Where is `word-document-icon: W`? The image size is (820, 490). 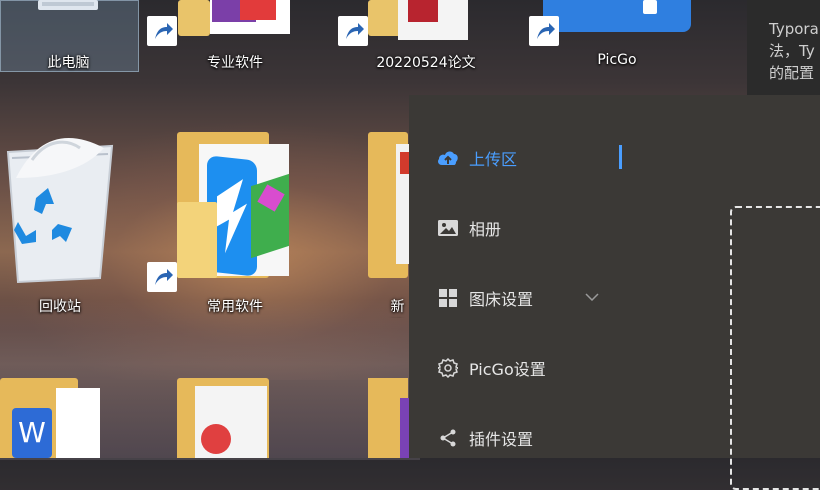 word-document-icon: W is located at coordinates (32, 433).